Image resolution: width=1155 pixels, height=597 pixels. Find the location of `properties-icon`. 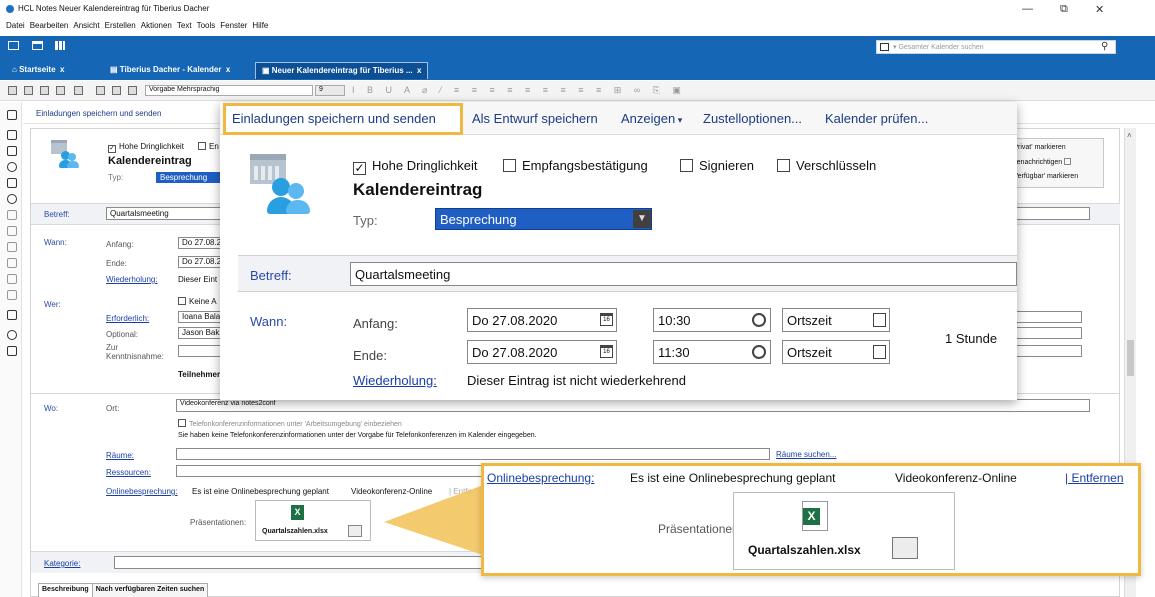

properties-icon is located at coordinates (132, 90).